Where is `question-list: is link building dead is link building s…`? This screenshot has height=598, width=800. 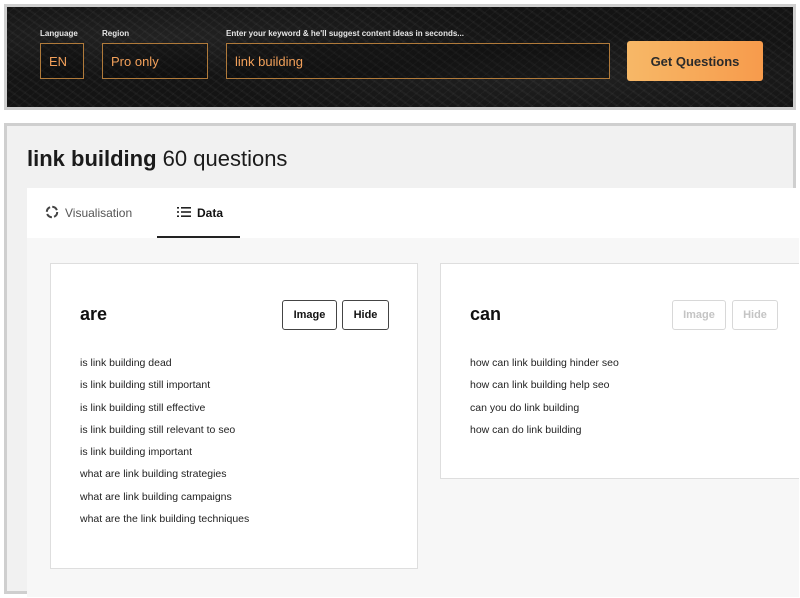
question-list: is link building dead is link building s… is located at coordinates (164, 445).